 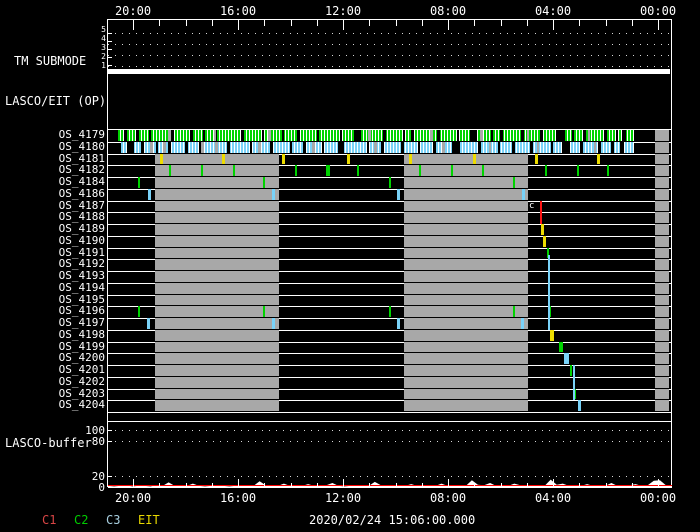 I want to click on buffer-red-line, so click(x=390, y=485).